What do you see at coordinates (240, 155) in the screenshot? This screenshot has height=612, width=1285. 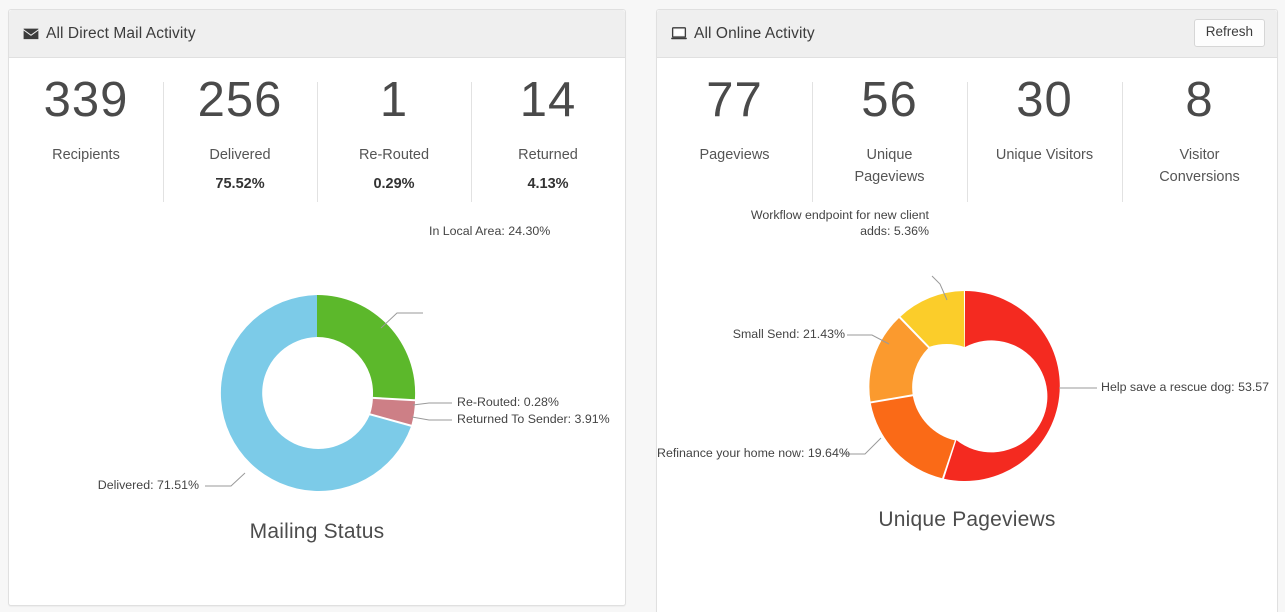 I see `stat-delivered-label: Delivered` at bounding box center [240, 155].